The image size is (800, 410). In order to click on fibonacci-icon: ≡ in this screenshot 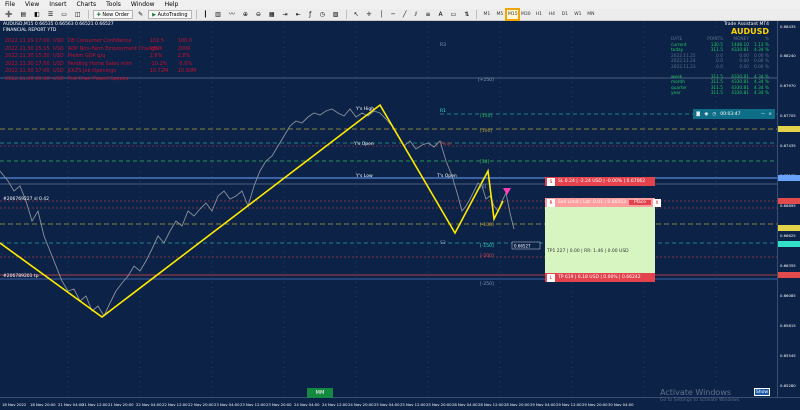, I will do `click(428, 14)`.